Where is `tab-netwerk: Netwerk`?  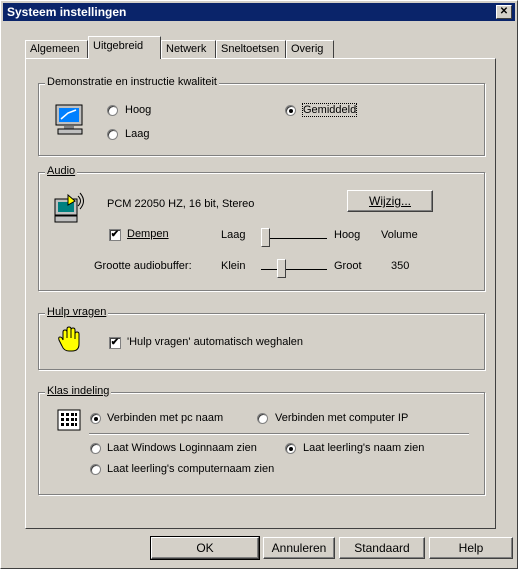
tab-netwerk: Netwerk is located at coordinates (188, 49).